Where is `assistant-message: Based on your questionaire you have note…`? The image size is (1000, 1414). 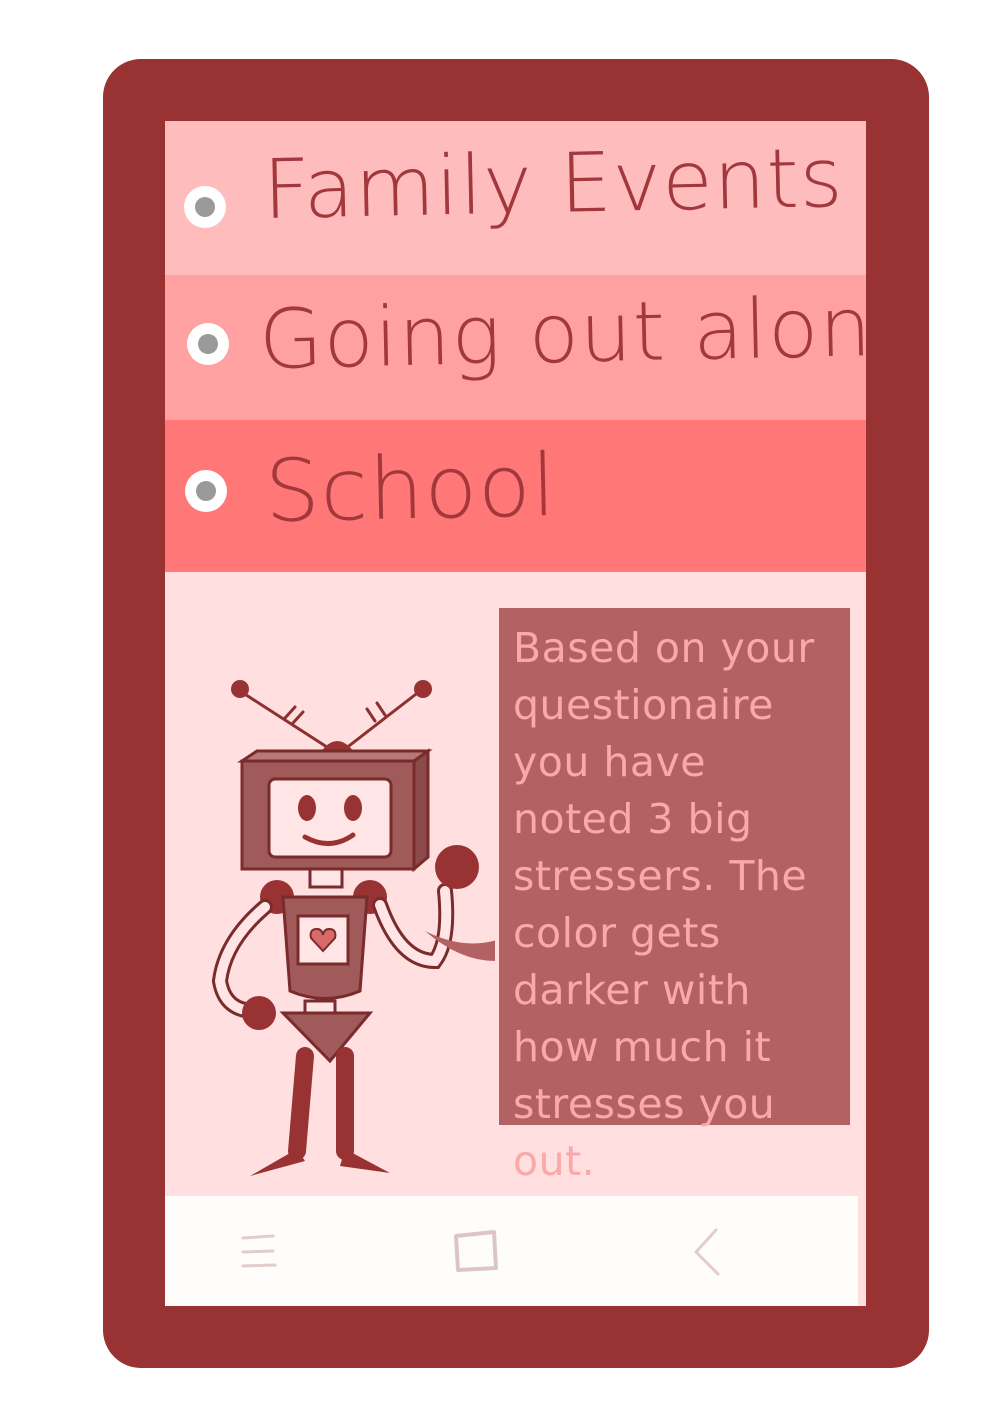 assistant-message: Based on your questionaire you have note… is located at coordinates (664, 904).